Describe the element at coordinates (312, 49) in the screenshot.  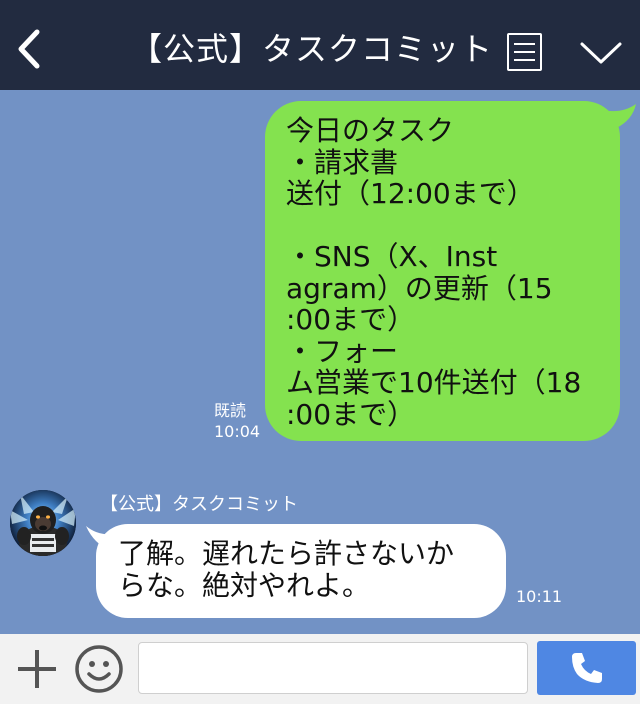
I see `chat-title: 【公式】タスクコミット` at that location.